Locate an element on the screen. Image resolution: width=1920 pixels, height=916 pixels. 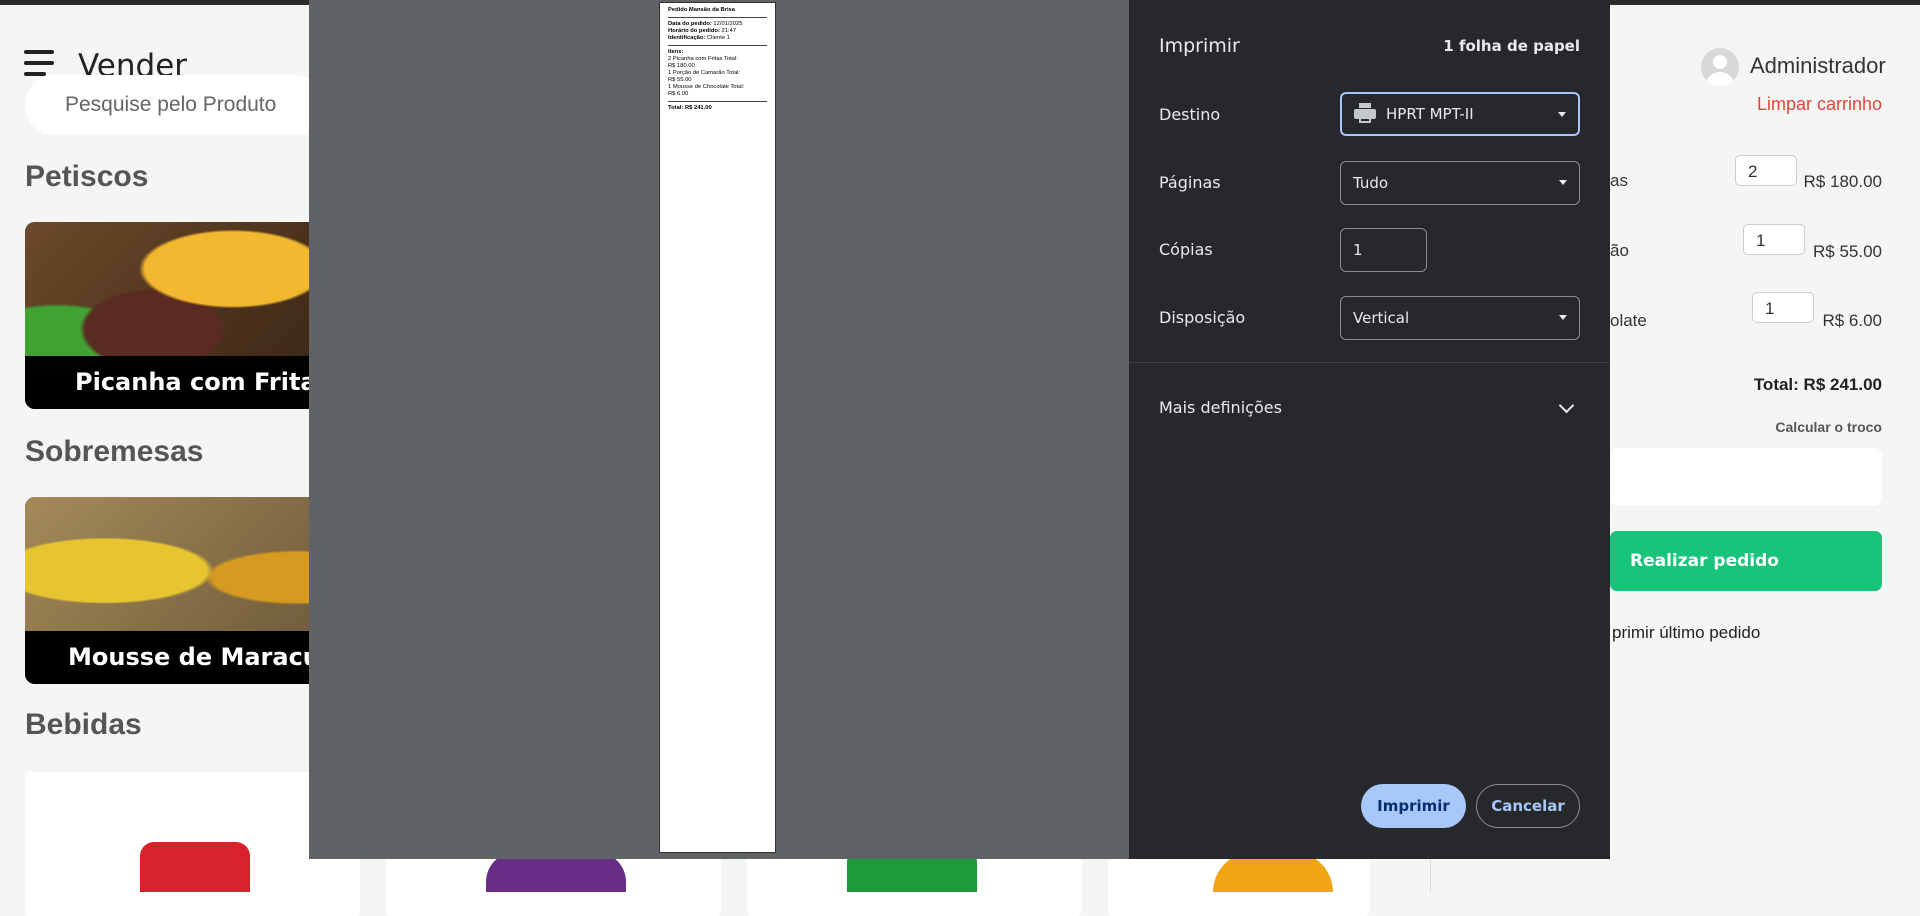
copies-label: Cópias is located at coordinates (1186, 249).